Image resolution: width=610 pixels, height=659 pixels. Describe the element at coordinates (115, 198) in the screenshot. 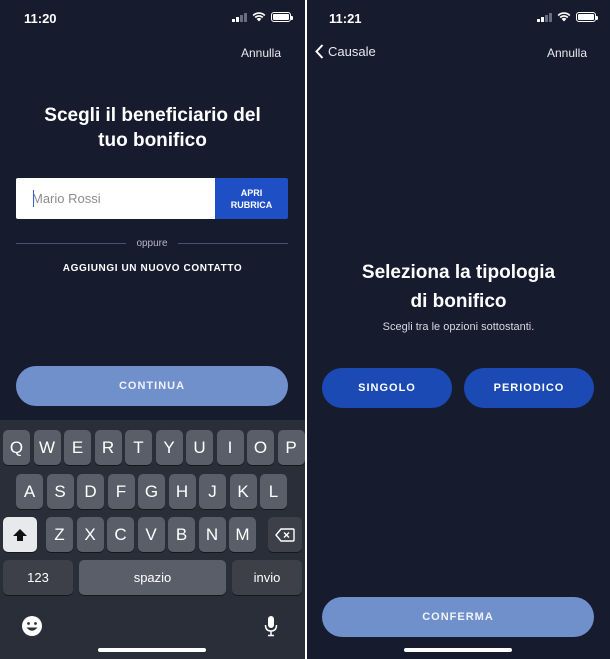

I see `beneficiary-name-input` at that location.